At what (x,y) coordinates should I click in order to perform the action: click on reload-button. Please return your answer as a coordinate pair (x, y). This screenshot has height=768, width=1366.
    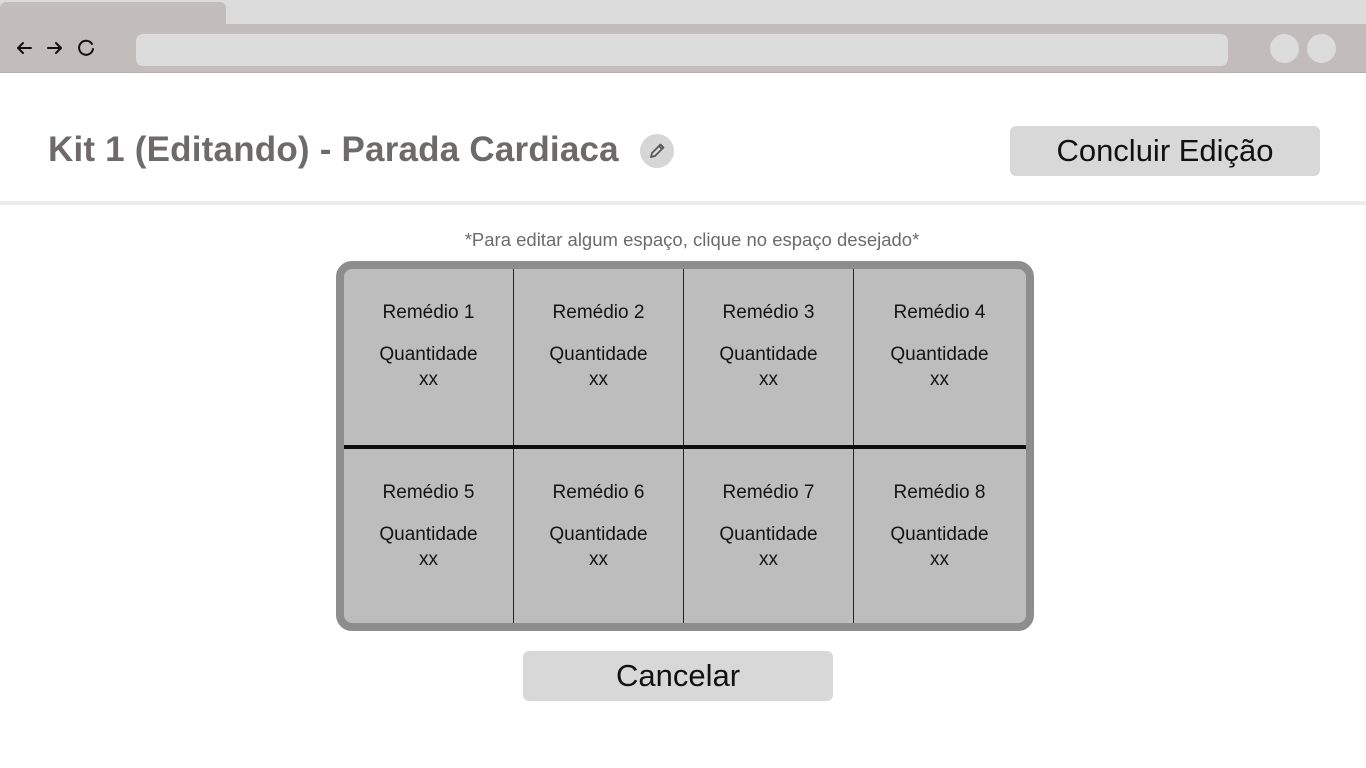
    Looking at the image, I should click on (86, 48).